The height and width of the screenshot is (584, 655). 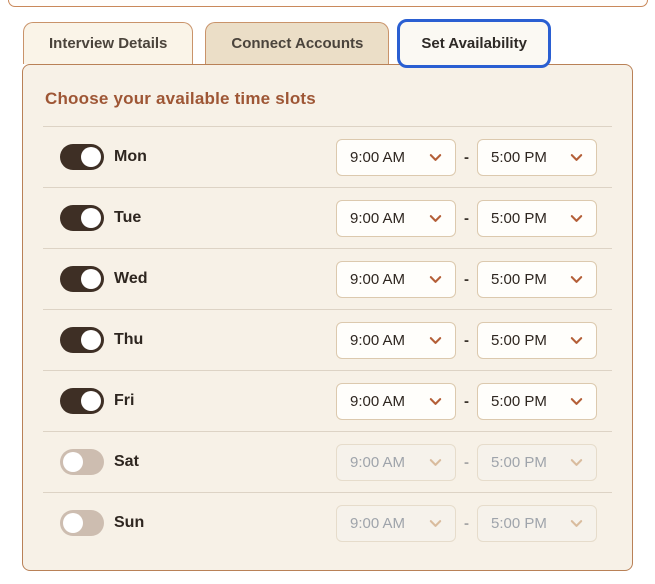 What do you see at coordinates (180, 98) in the screenshot?
I see `section-title: Choose your available time slots` at bounding box center [180, 98].